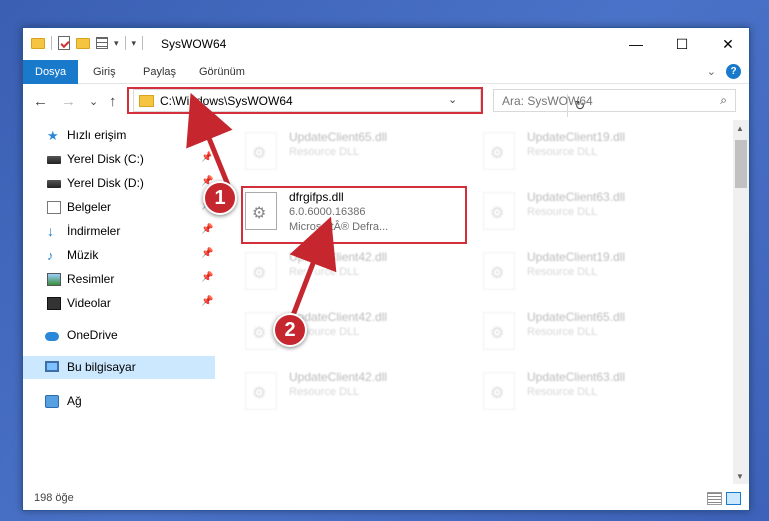 The height and width of the screenshot is (521, 769). I want to click on sidebar-item-quick-access: ★ Hızlı erişim, so click(119, 135).